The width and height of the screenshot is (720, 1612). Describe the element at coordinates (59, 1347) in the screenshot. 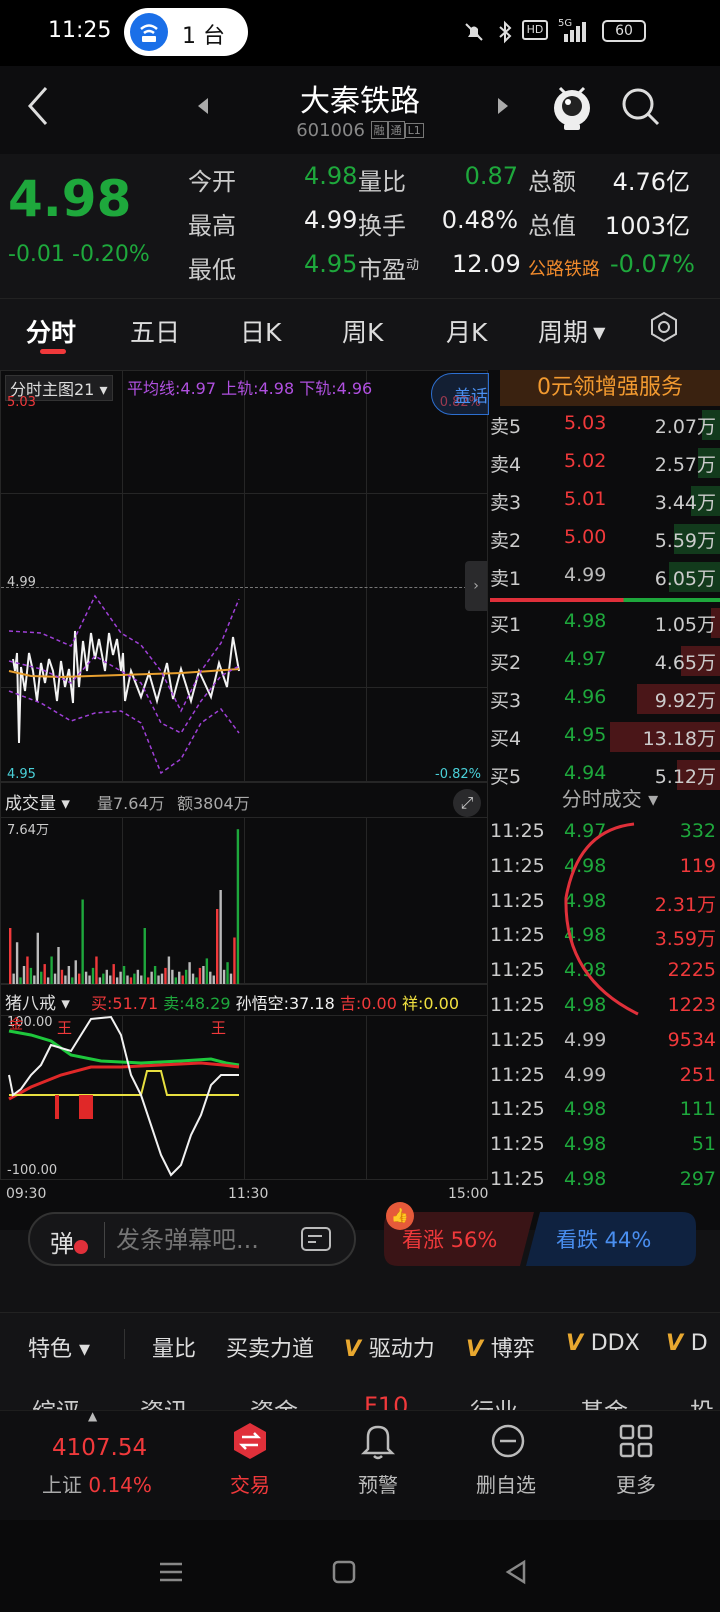

I see `feature-dropdown: 特色 ▾` at that location.